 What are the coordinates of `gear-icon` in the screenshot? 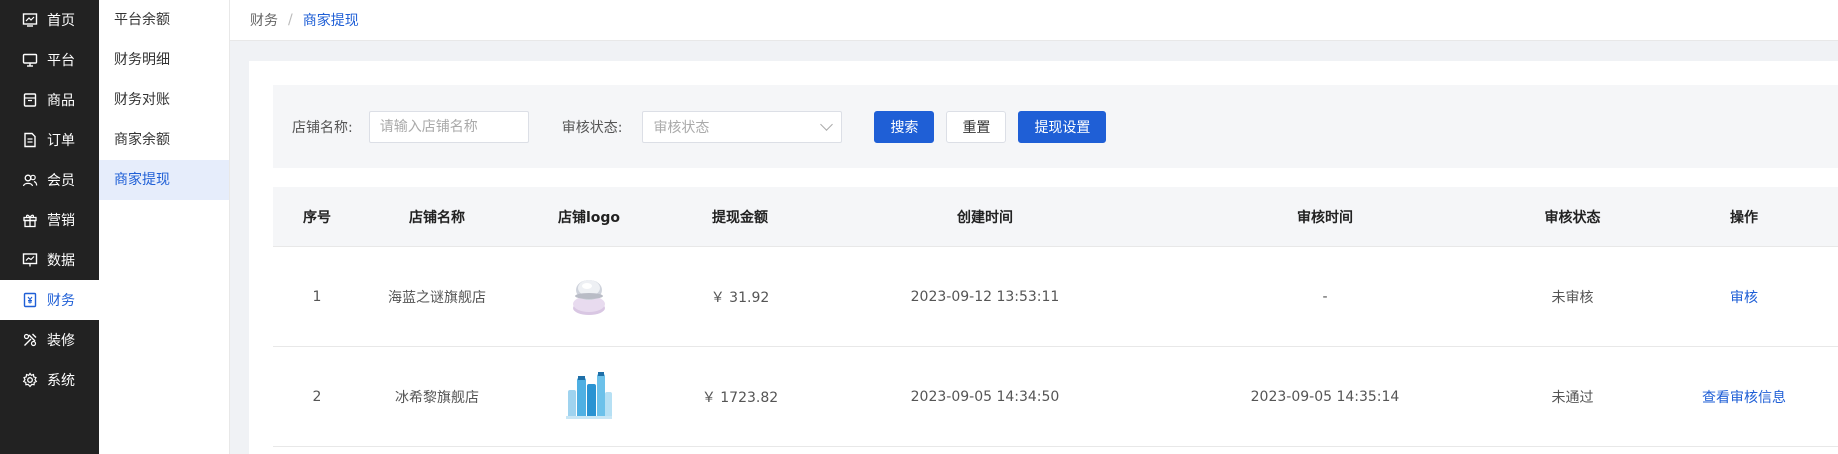 It's located at (30, 380).